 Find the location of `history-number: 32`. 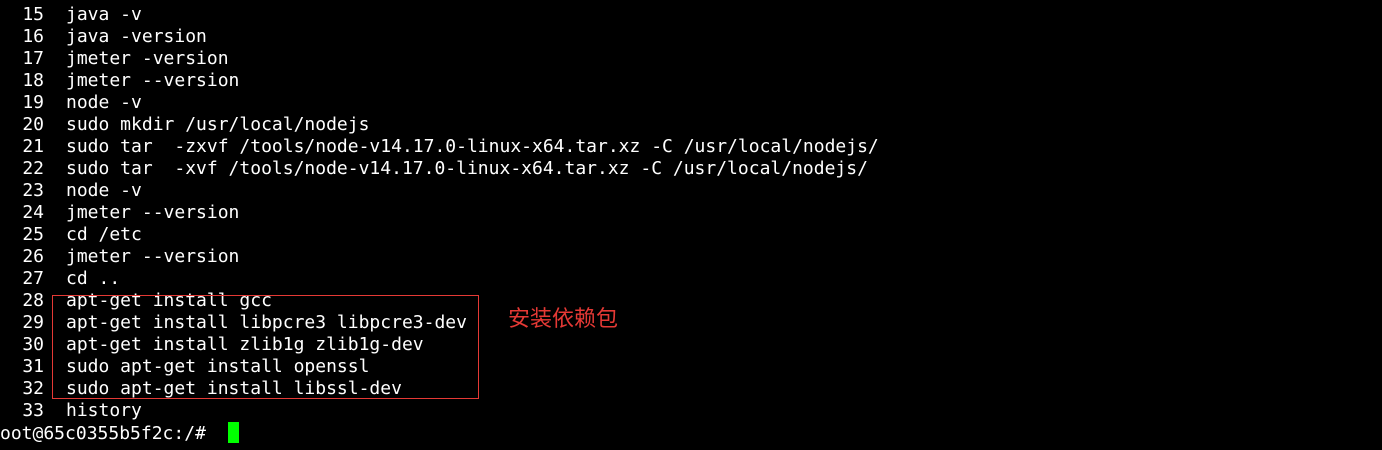

history-number: 32 is located at coordinates (33, 388).